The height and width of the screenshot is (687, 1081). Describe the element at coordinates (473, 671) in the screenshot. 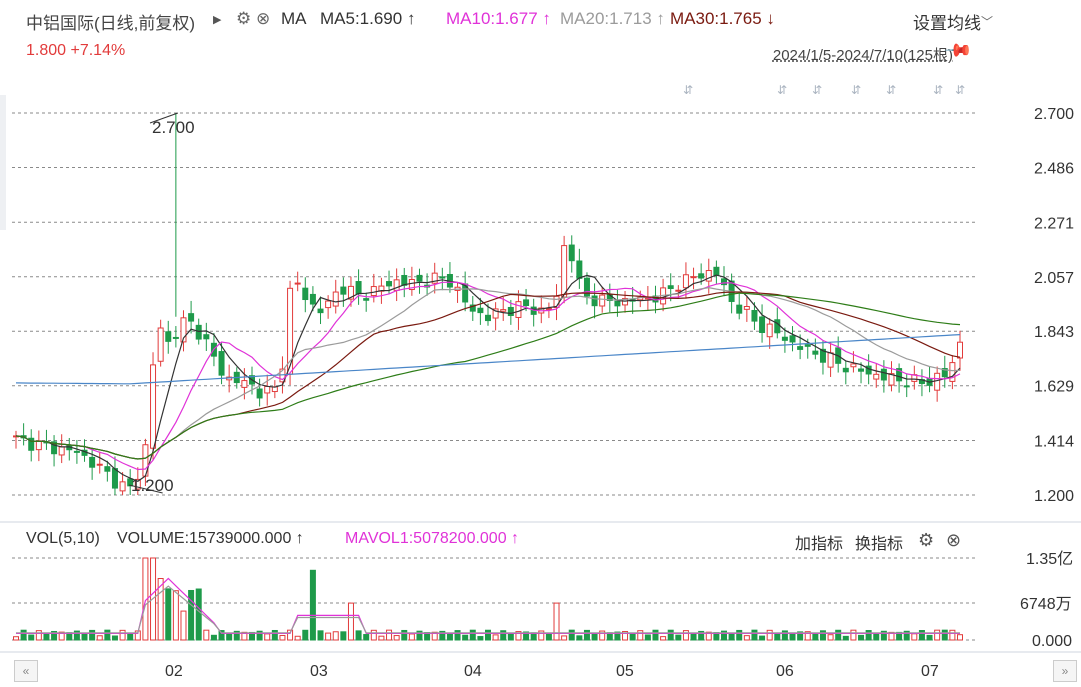

I see `x-tick-label: 04` at that location.